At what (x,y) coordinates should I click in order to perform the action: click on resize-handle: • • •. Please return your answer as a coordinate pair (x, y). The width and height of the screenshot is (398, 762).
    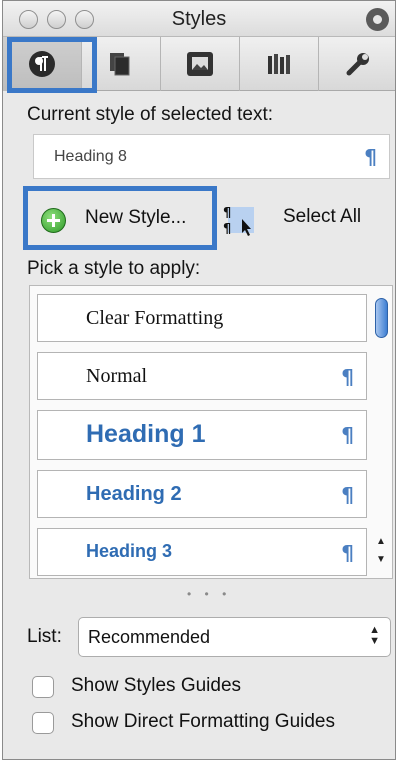
    Looking at the image, I should click on (209, 594).